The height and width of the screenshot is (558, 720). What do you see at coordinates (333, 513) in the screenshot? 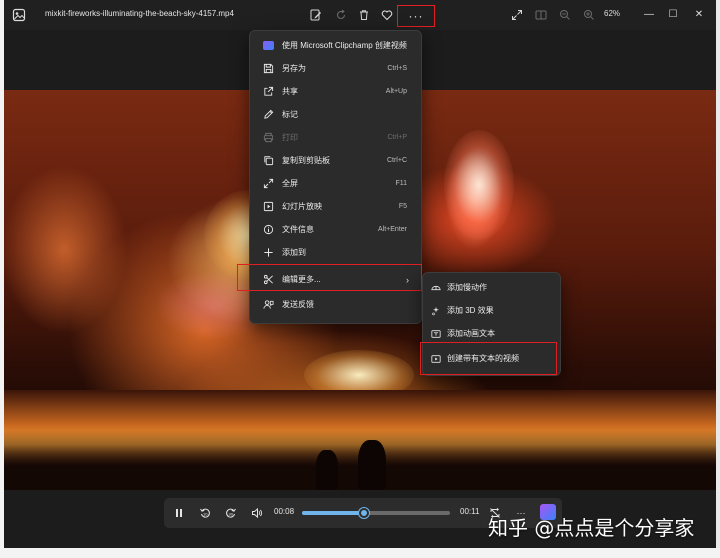
I see `seek-progress` at bounding box center [333, 513].